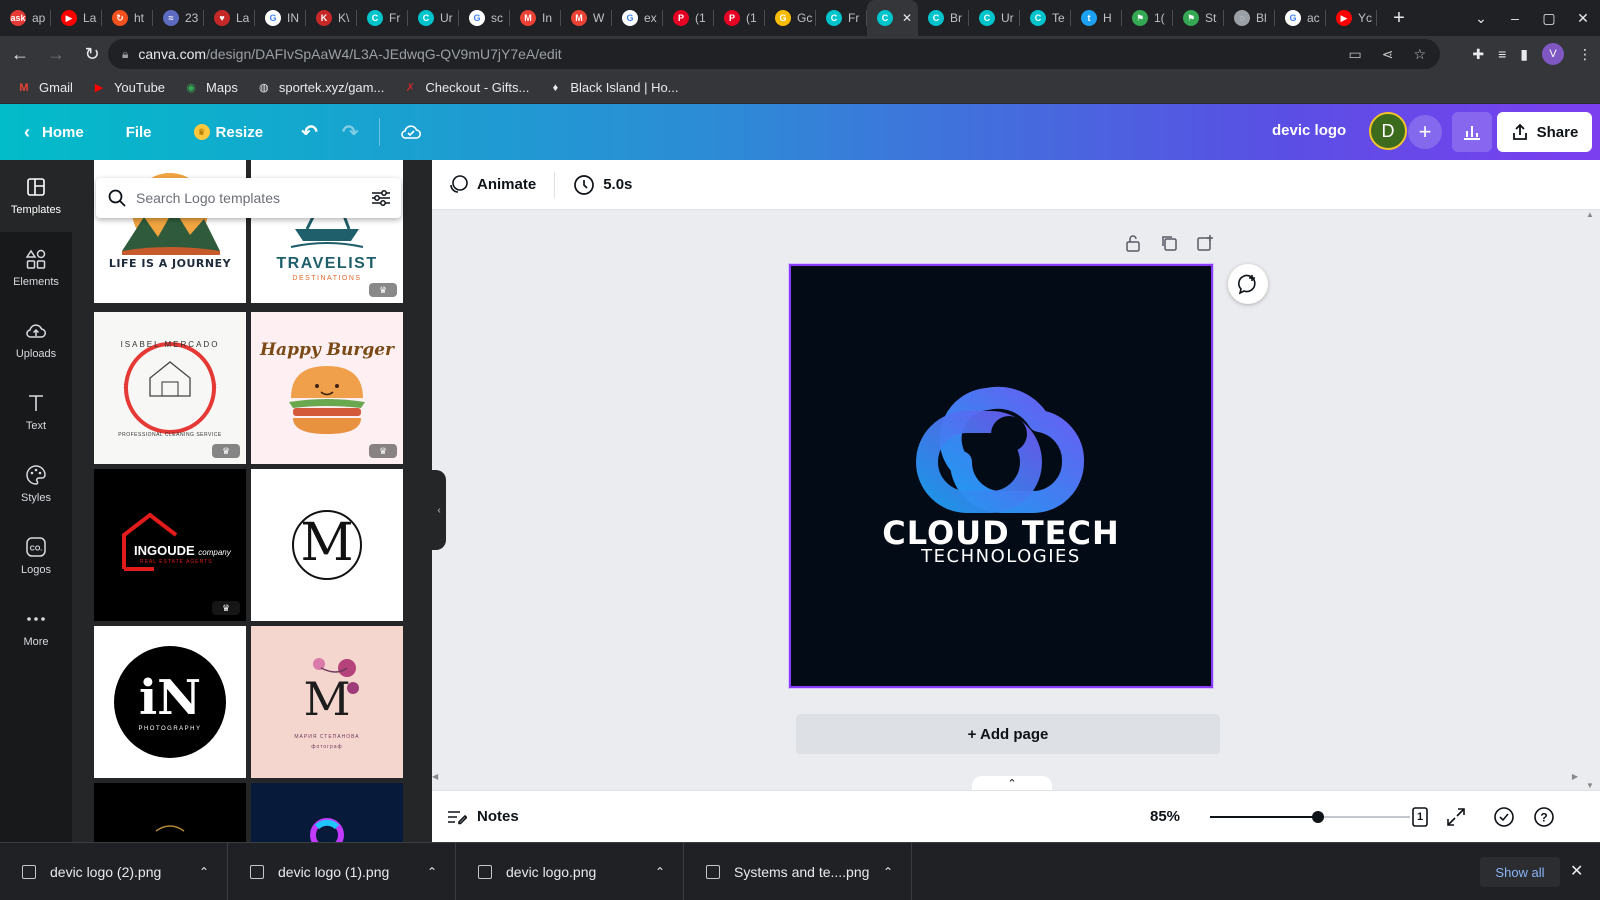 The width and height of the screenshot is (1600, 900). I want to click on notes-button: Notes, so click(483, 816).